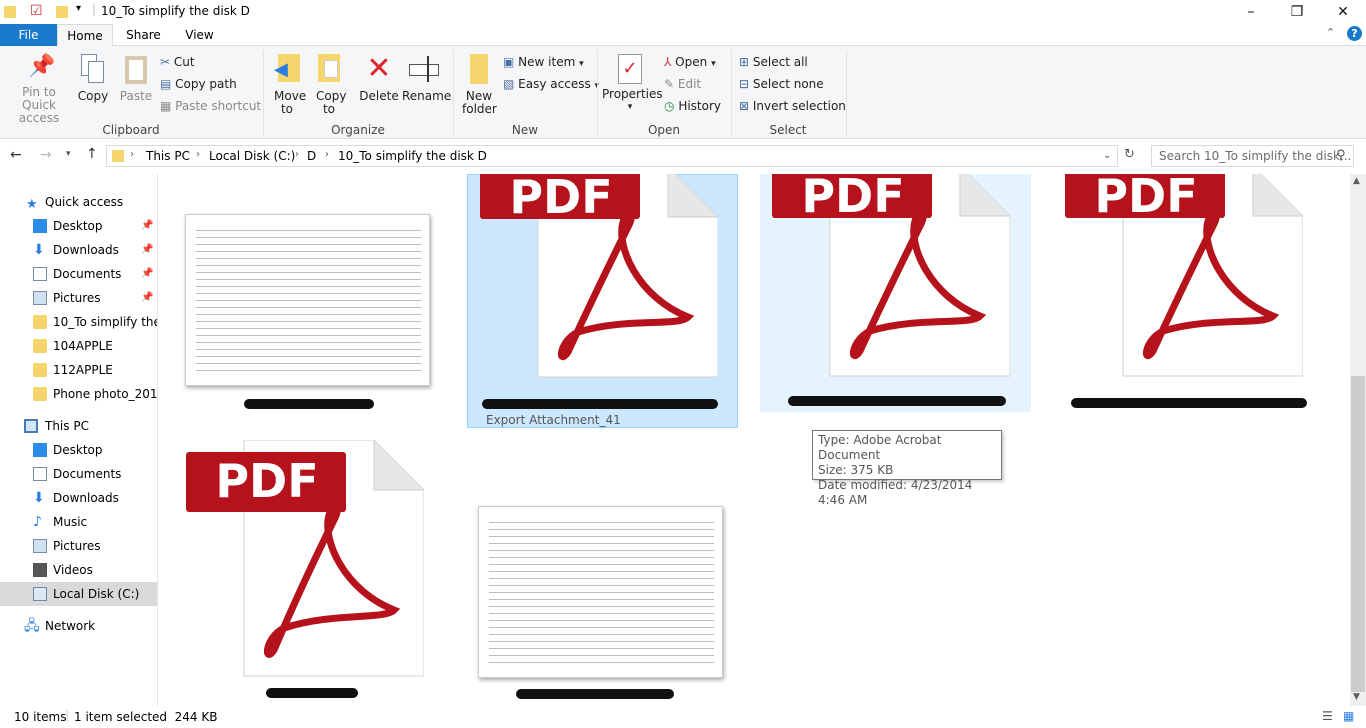 The height and width of the screenshot is (728, 1366). What do you see at coordinates (780, 62) in the screenshot?
I see `select-all-label: Select all` at bounding box center [780, 62].